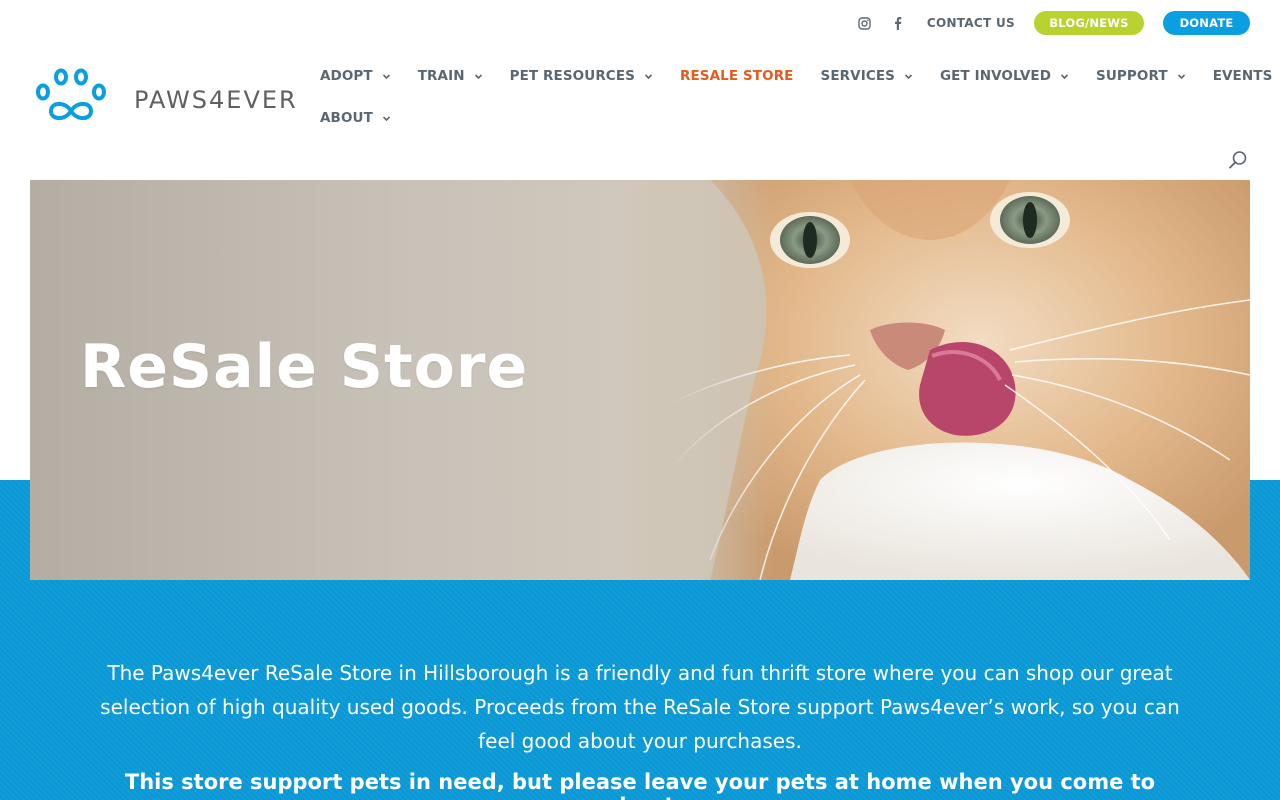  Describe the element at coordinates (1238, 160) in the screenshot. I see `search-icon` at that location.